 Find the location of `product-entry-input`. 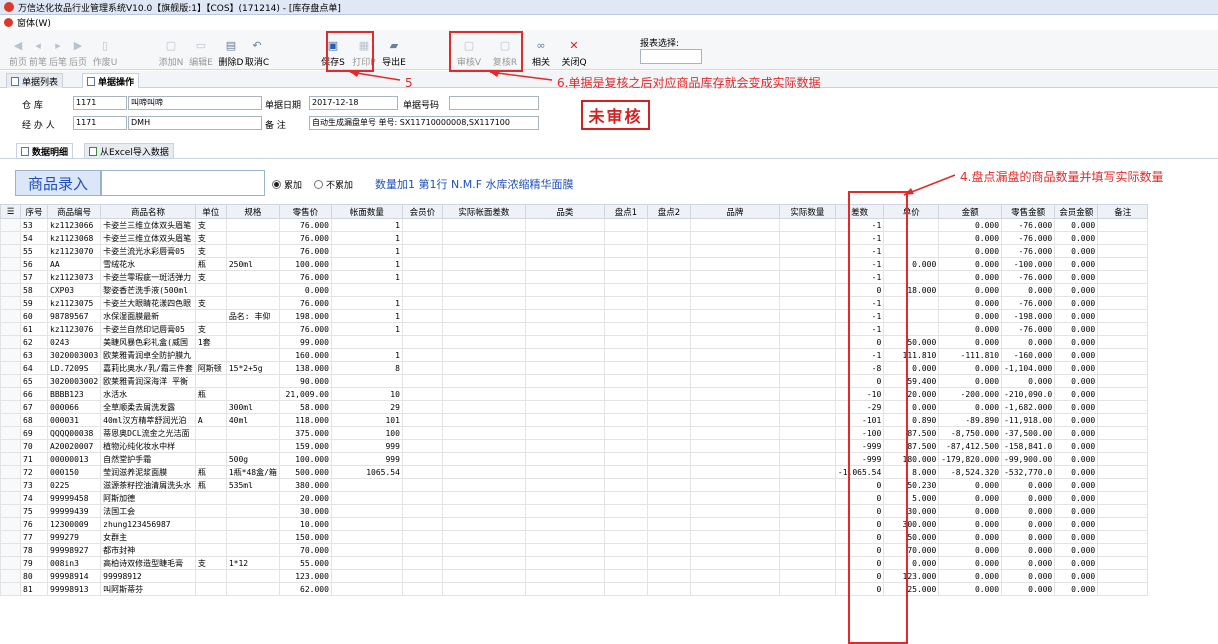

product-entry-input is located at coordinates (183, 183).